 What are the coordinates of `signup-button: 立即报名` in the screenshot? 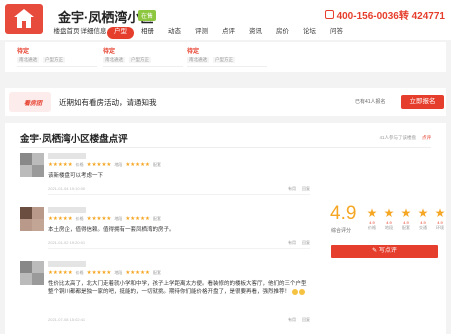 It's located at (422, 102).